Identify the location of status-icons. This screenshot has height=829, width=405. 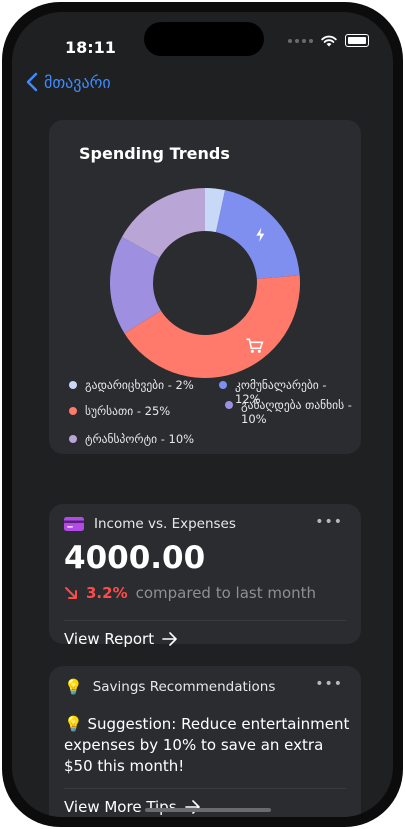
(328, 40).